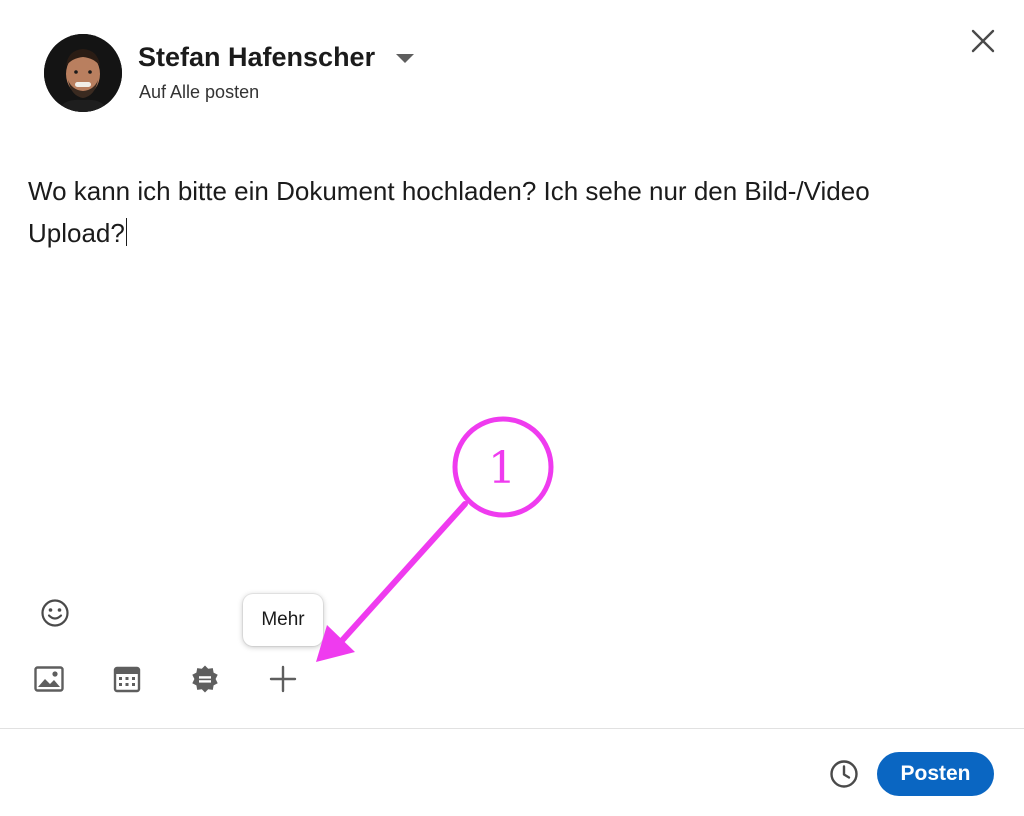 Image resolution: width=1024 pixels, height=816 pixels. I want to click on caret-down-icon, so click(404, 58).